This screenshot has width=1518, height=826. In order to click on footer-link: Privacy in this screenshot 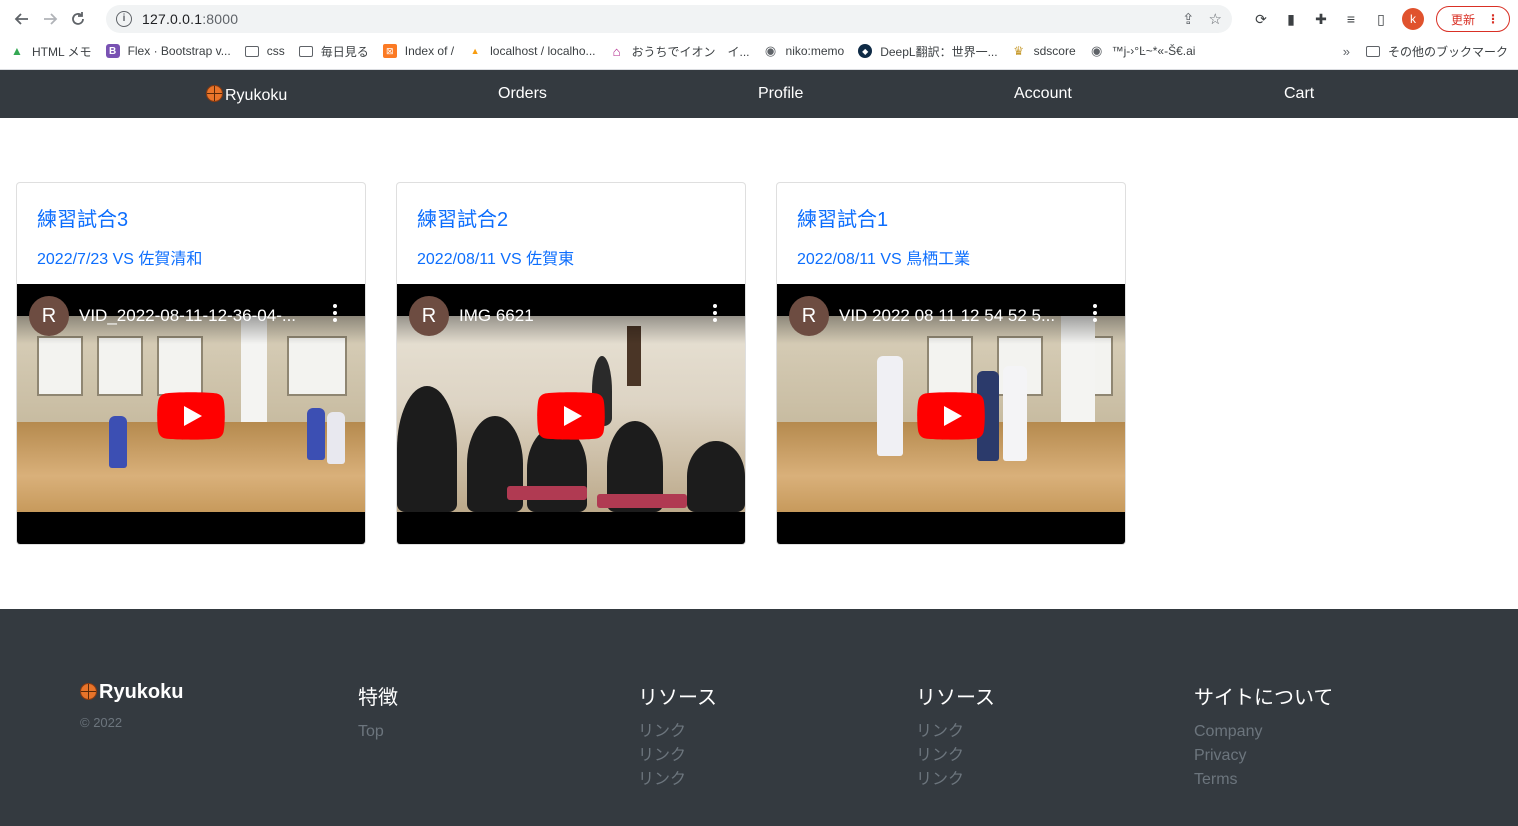, I will do `click(1263, 756)`.